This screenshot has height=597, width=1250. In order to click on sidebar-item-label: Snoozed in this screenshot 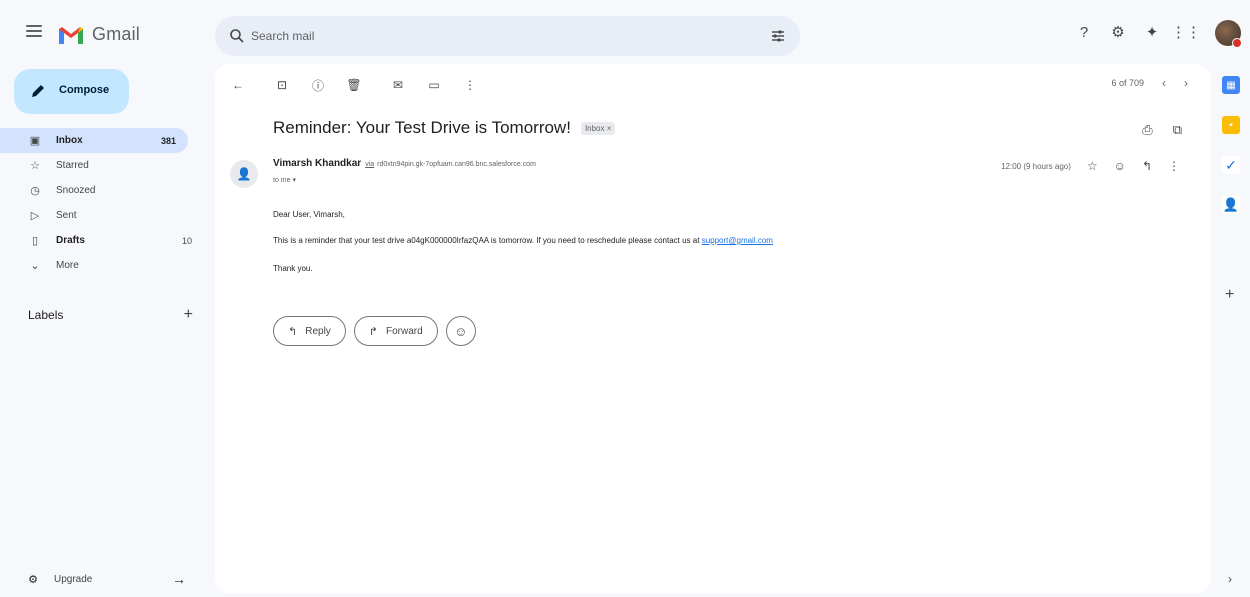, I will do `click(76, 190)`.